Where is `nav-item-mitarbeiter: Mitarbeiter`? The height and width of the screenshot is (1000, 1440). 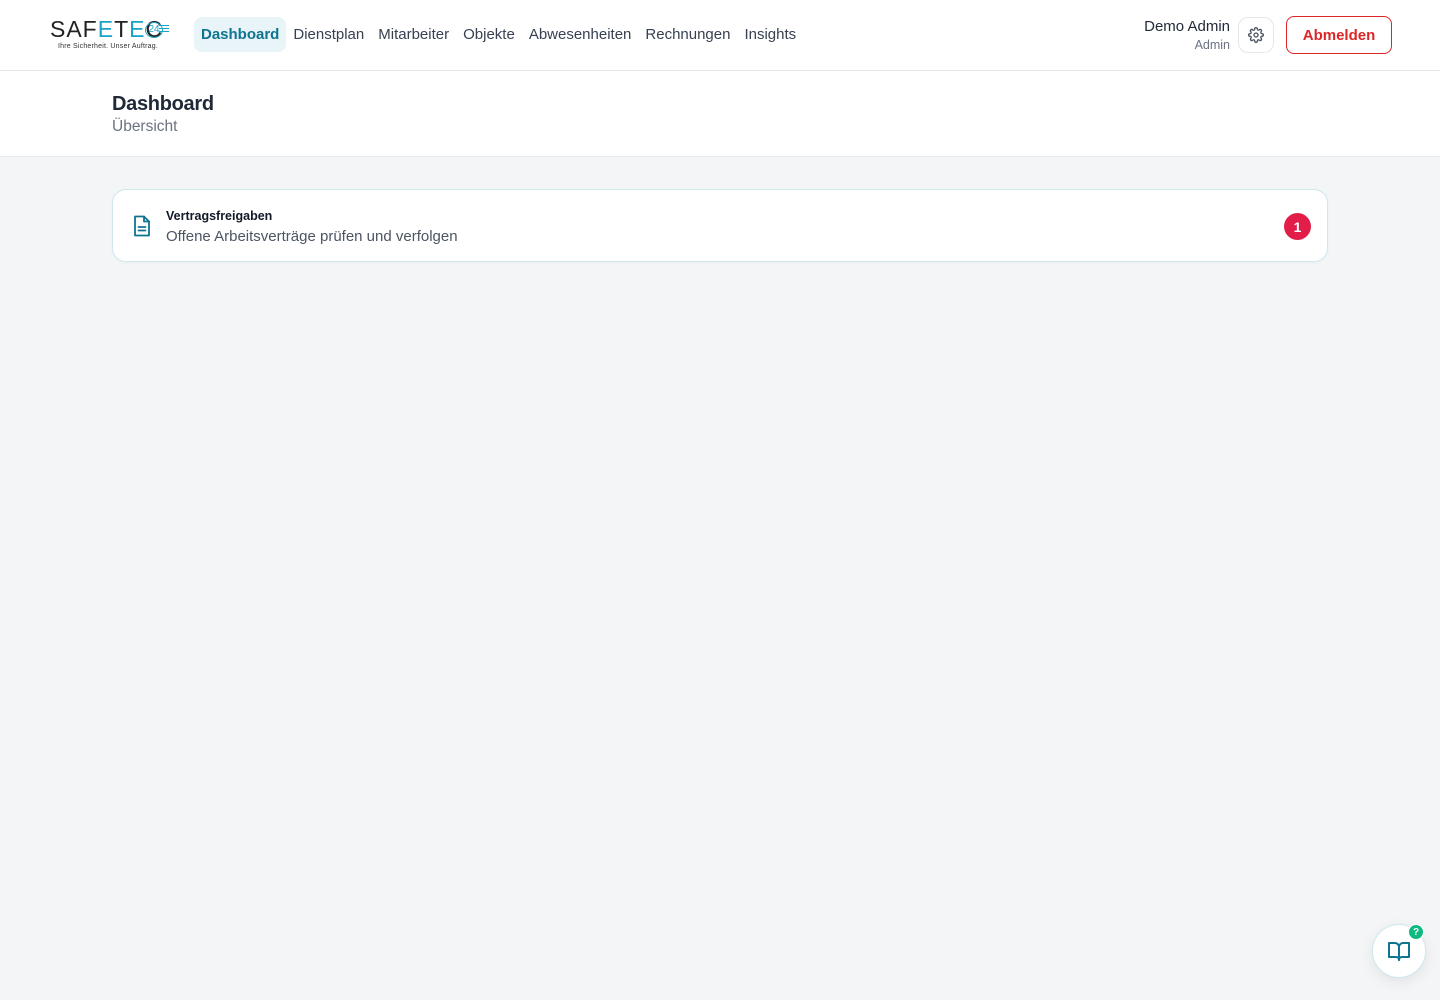
nav-item-mitarbeiter: Mitarbeiter is located at coordinates (413, 34).